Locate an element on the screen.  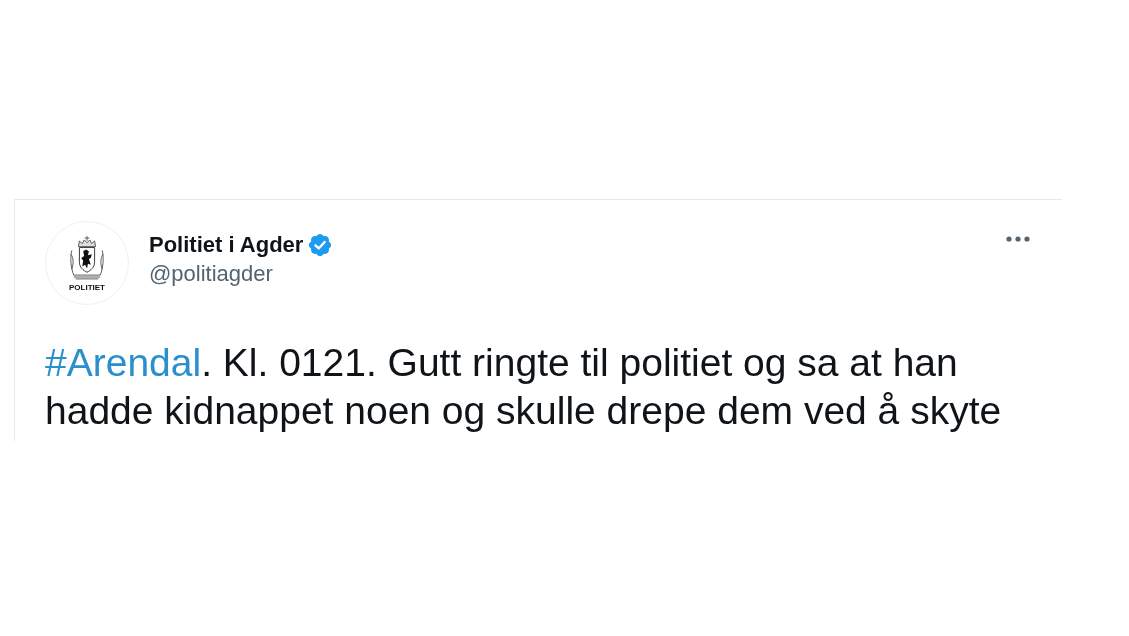
avatar-logo-text: POLITIET is located at coordinates (87, 287).